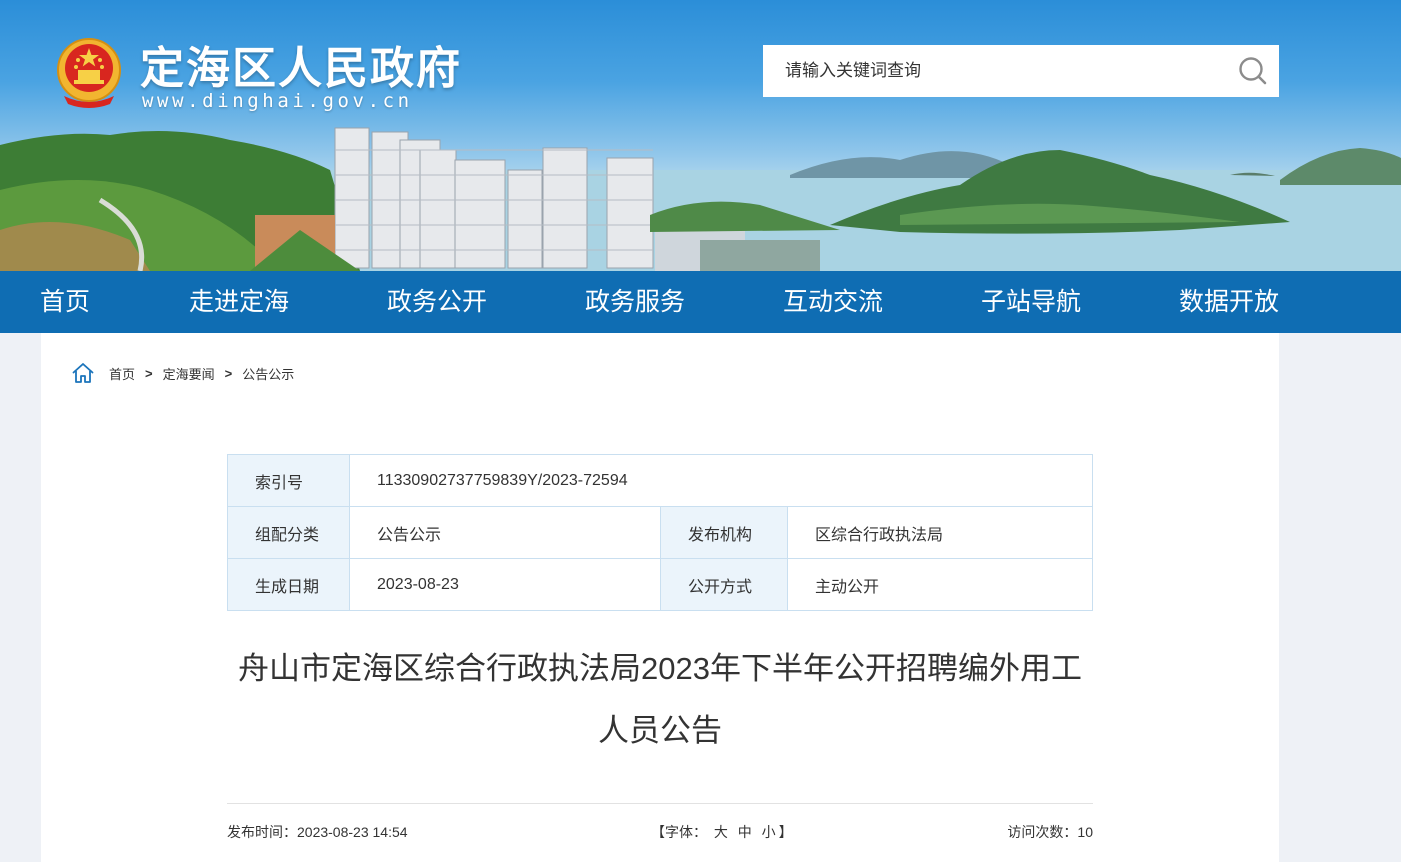 The height and width of the screenshot is (862, 1401). Describe the element at coordinates (505, 584) in the screenshot. I see `date-value: 2023-08-23` at that location.